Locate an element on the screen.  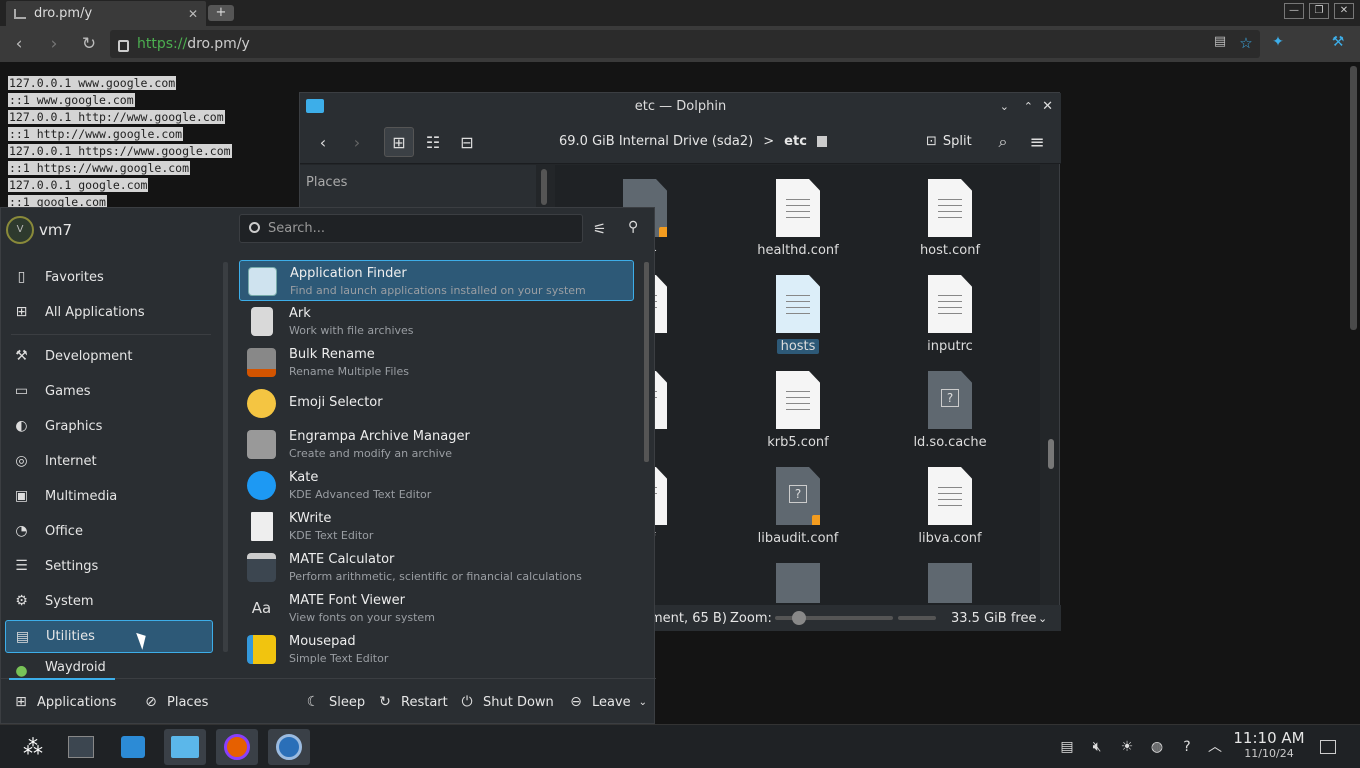
file-item: ? ld.so.cache is located at coordinates (950, 410).